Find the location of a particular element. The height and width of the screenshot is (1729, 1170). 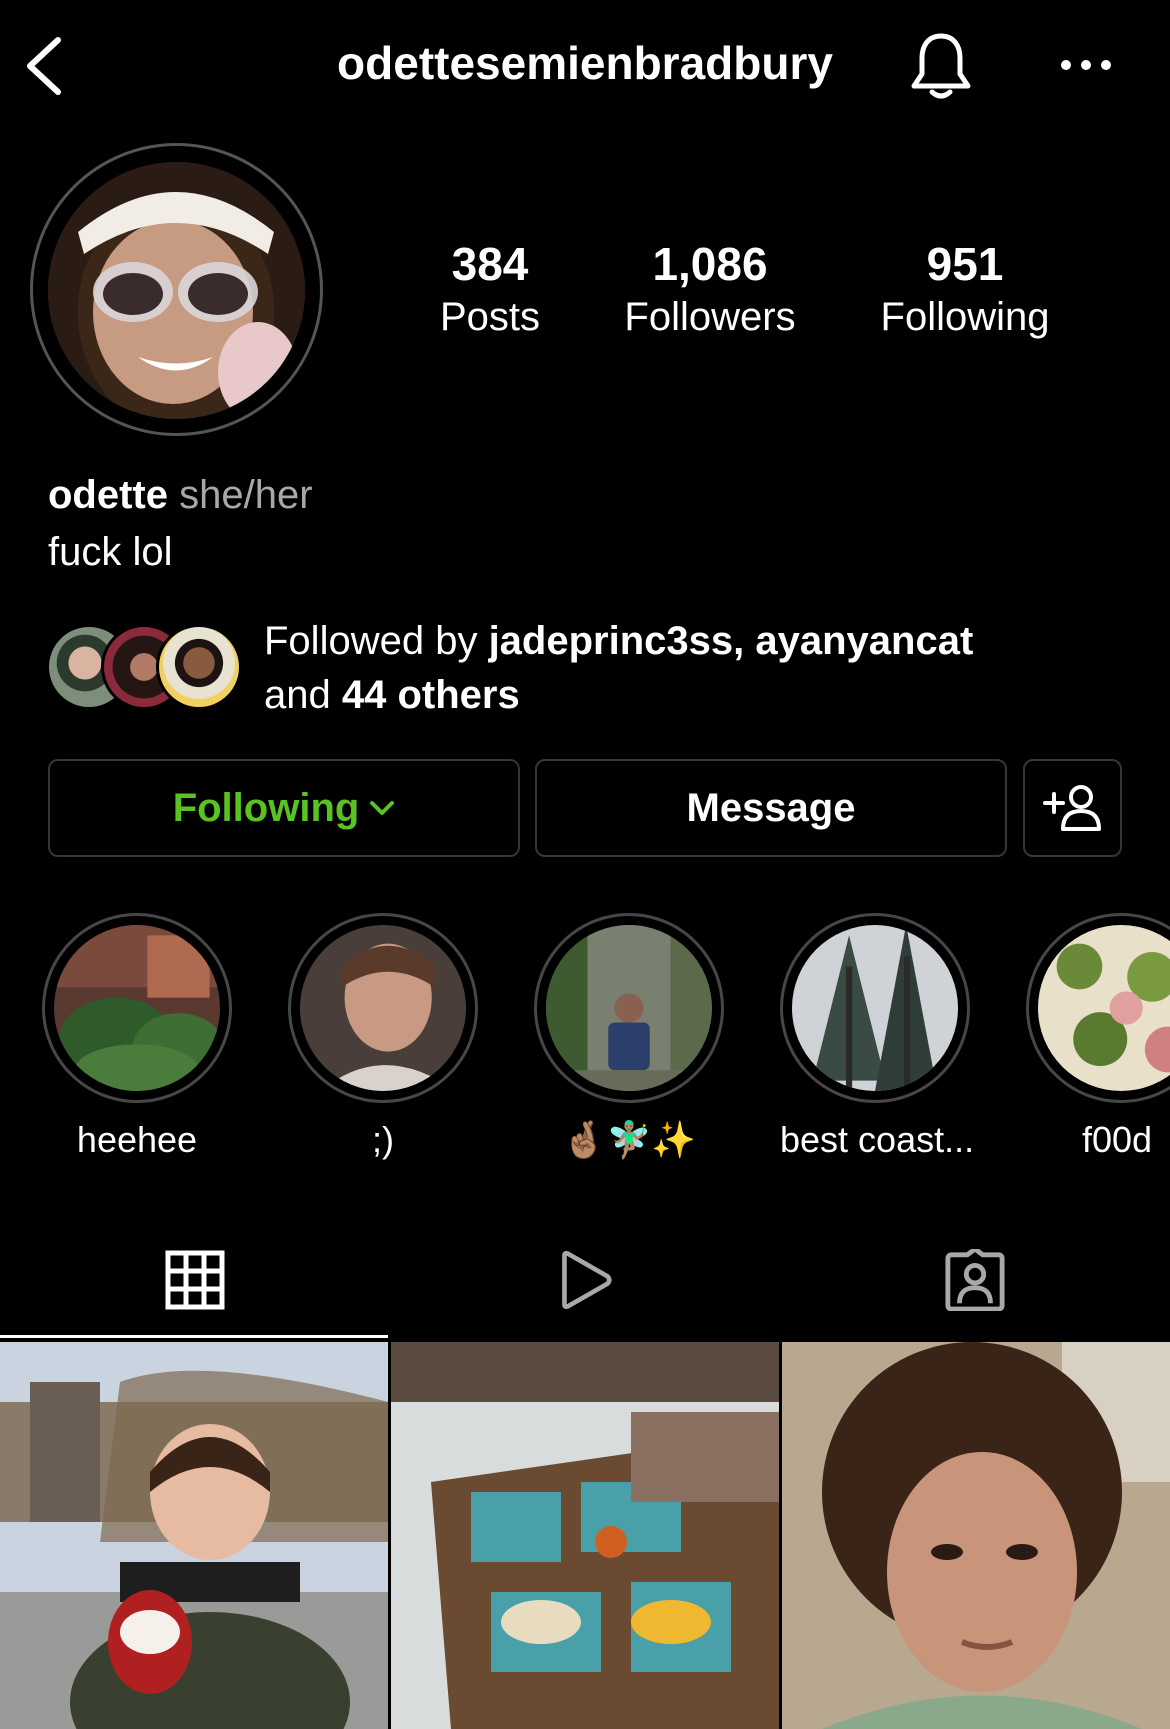

add-user-icon is located at coordinates (1071, 808).